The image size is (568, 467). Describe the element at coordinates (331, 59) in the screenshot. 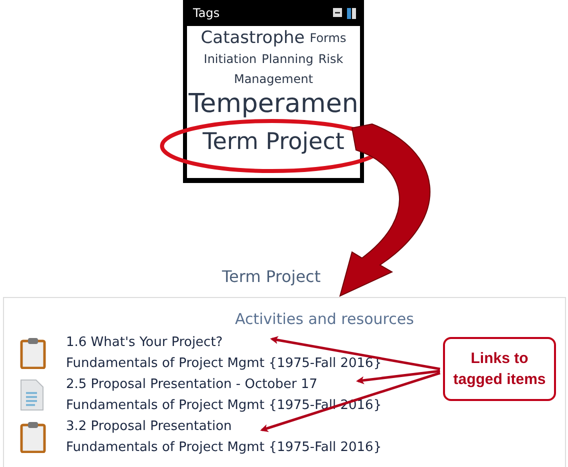

I see `tag-link: Risk` at that location.